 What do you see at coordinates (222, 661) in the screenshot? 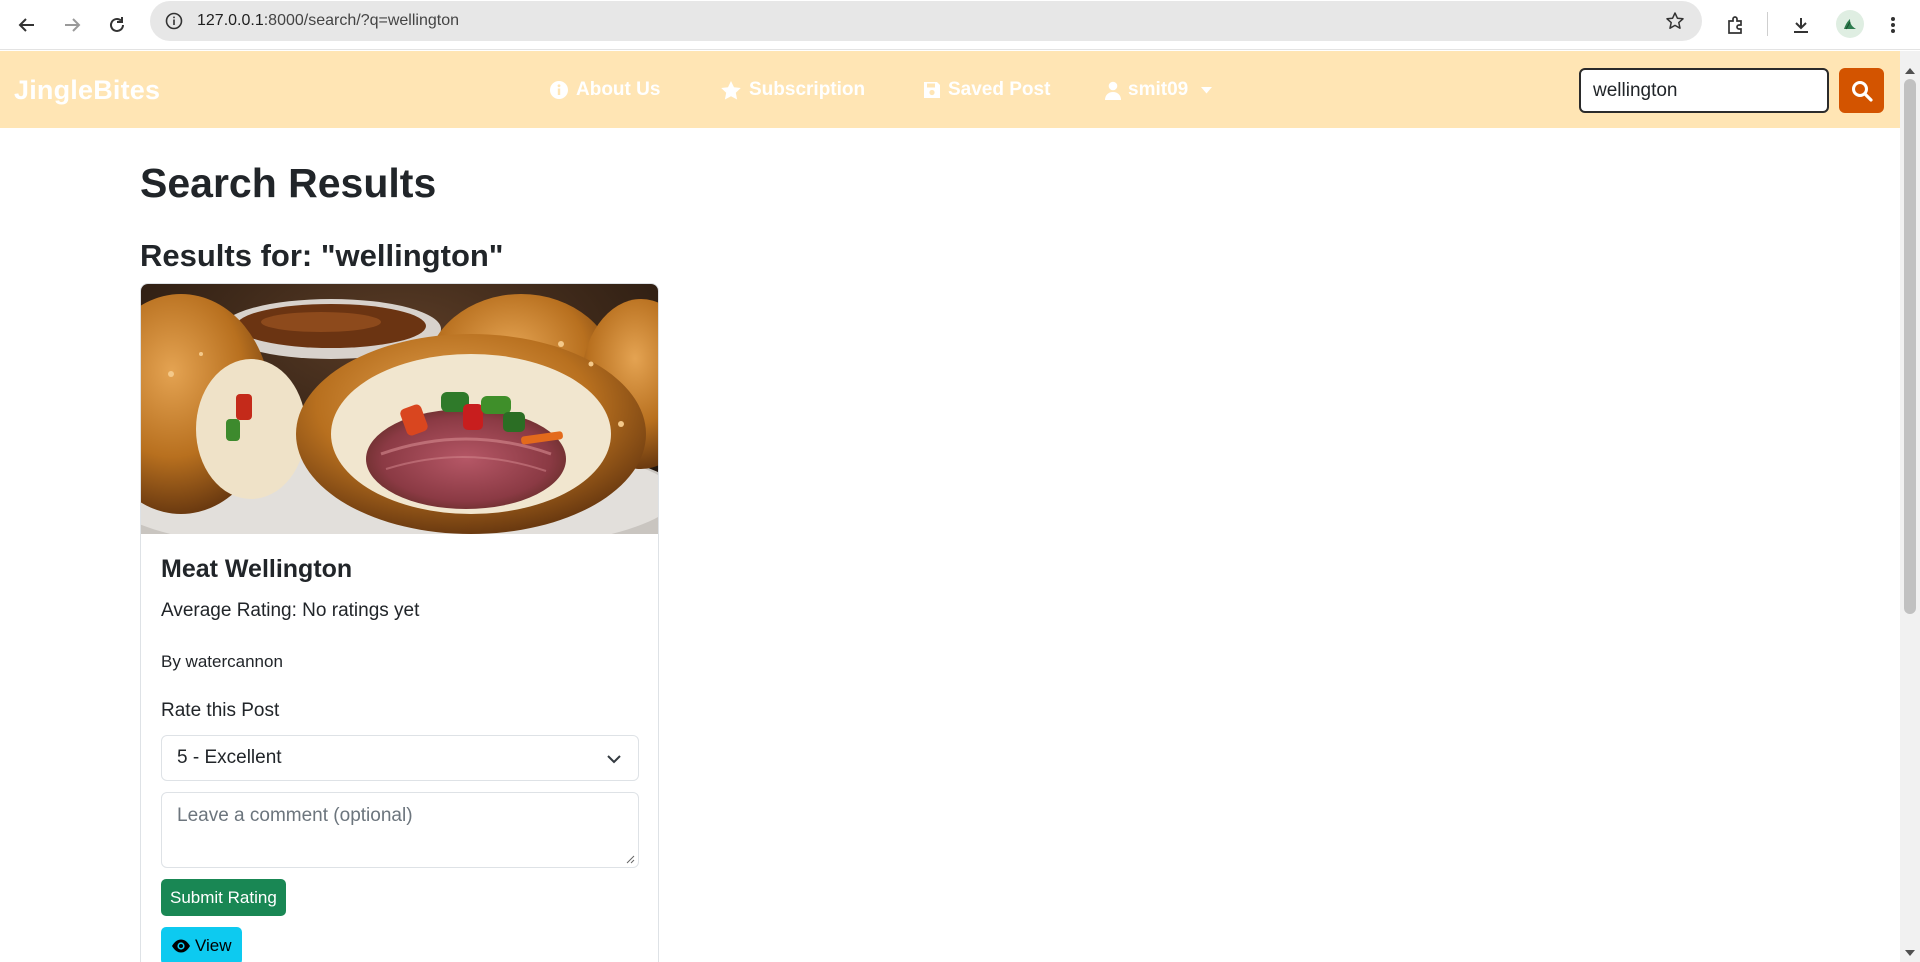
I see `author-text: By watercannon` at bounding box center [222, 661].